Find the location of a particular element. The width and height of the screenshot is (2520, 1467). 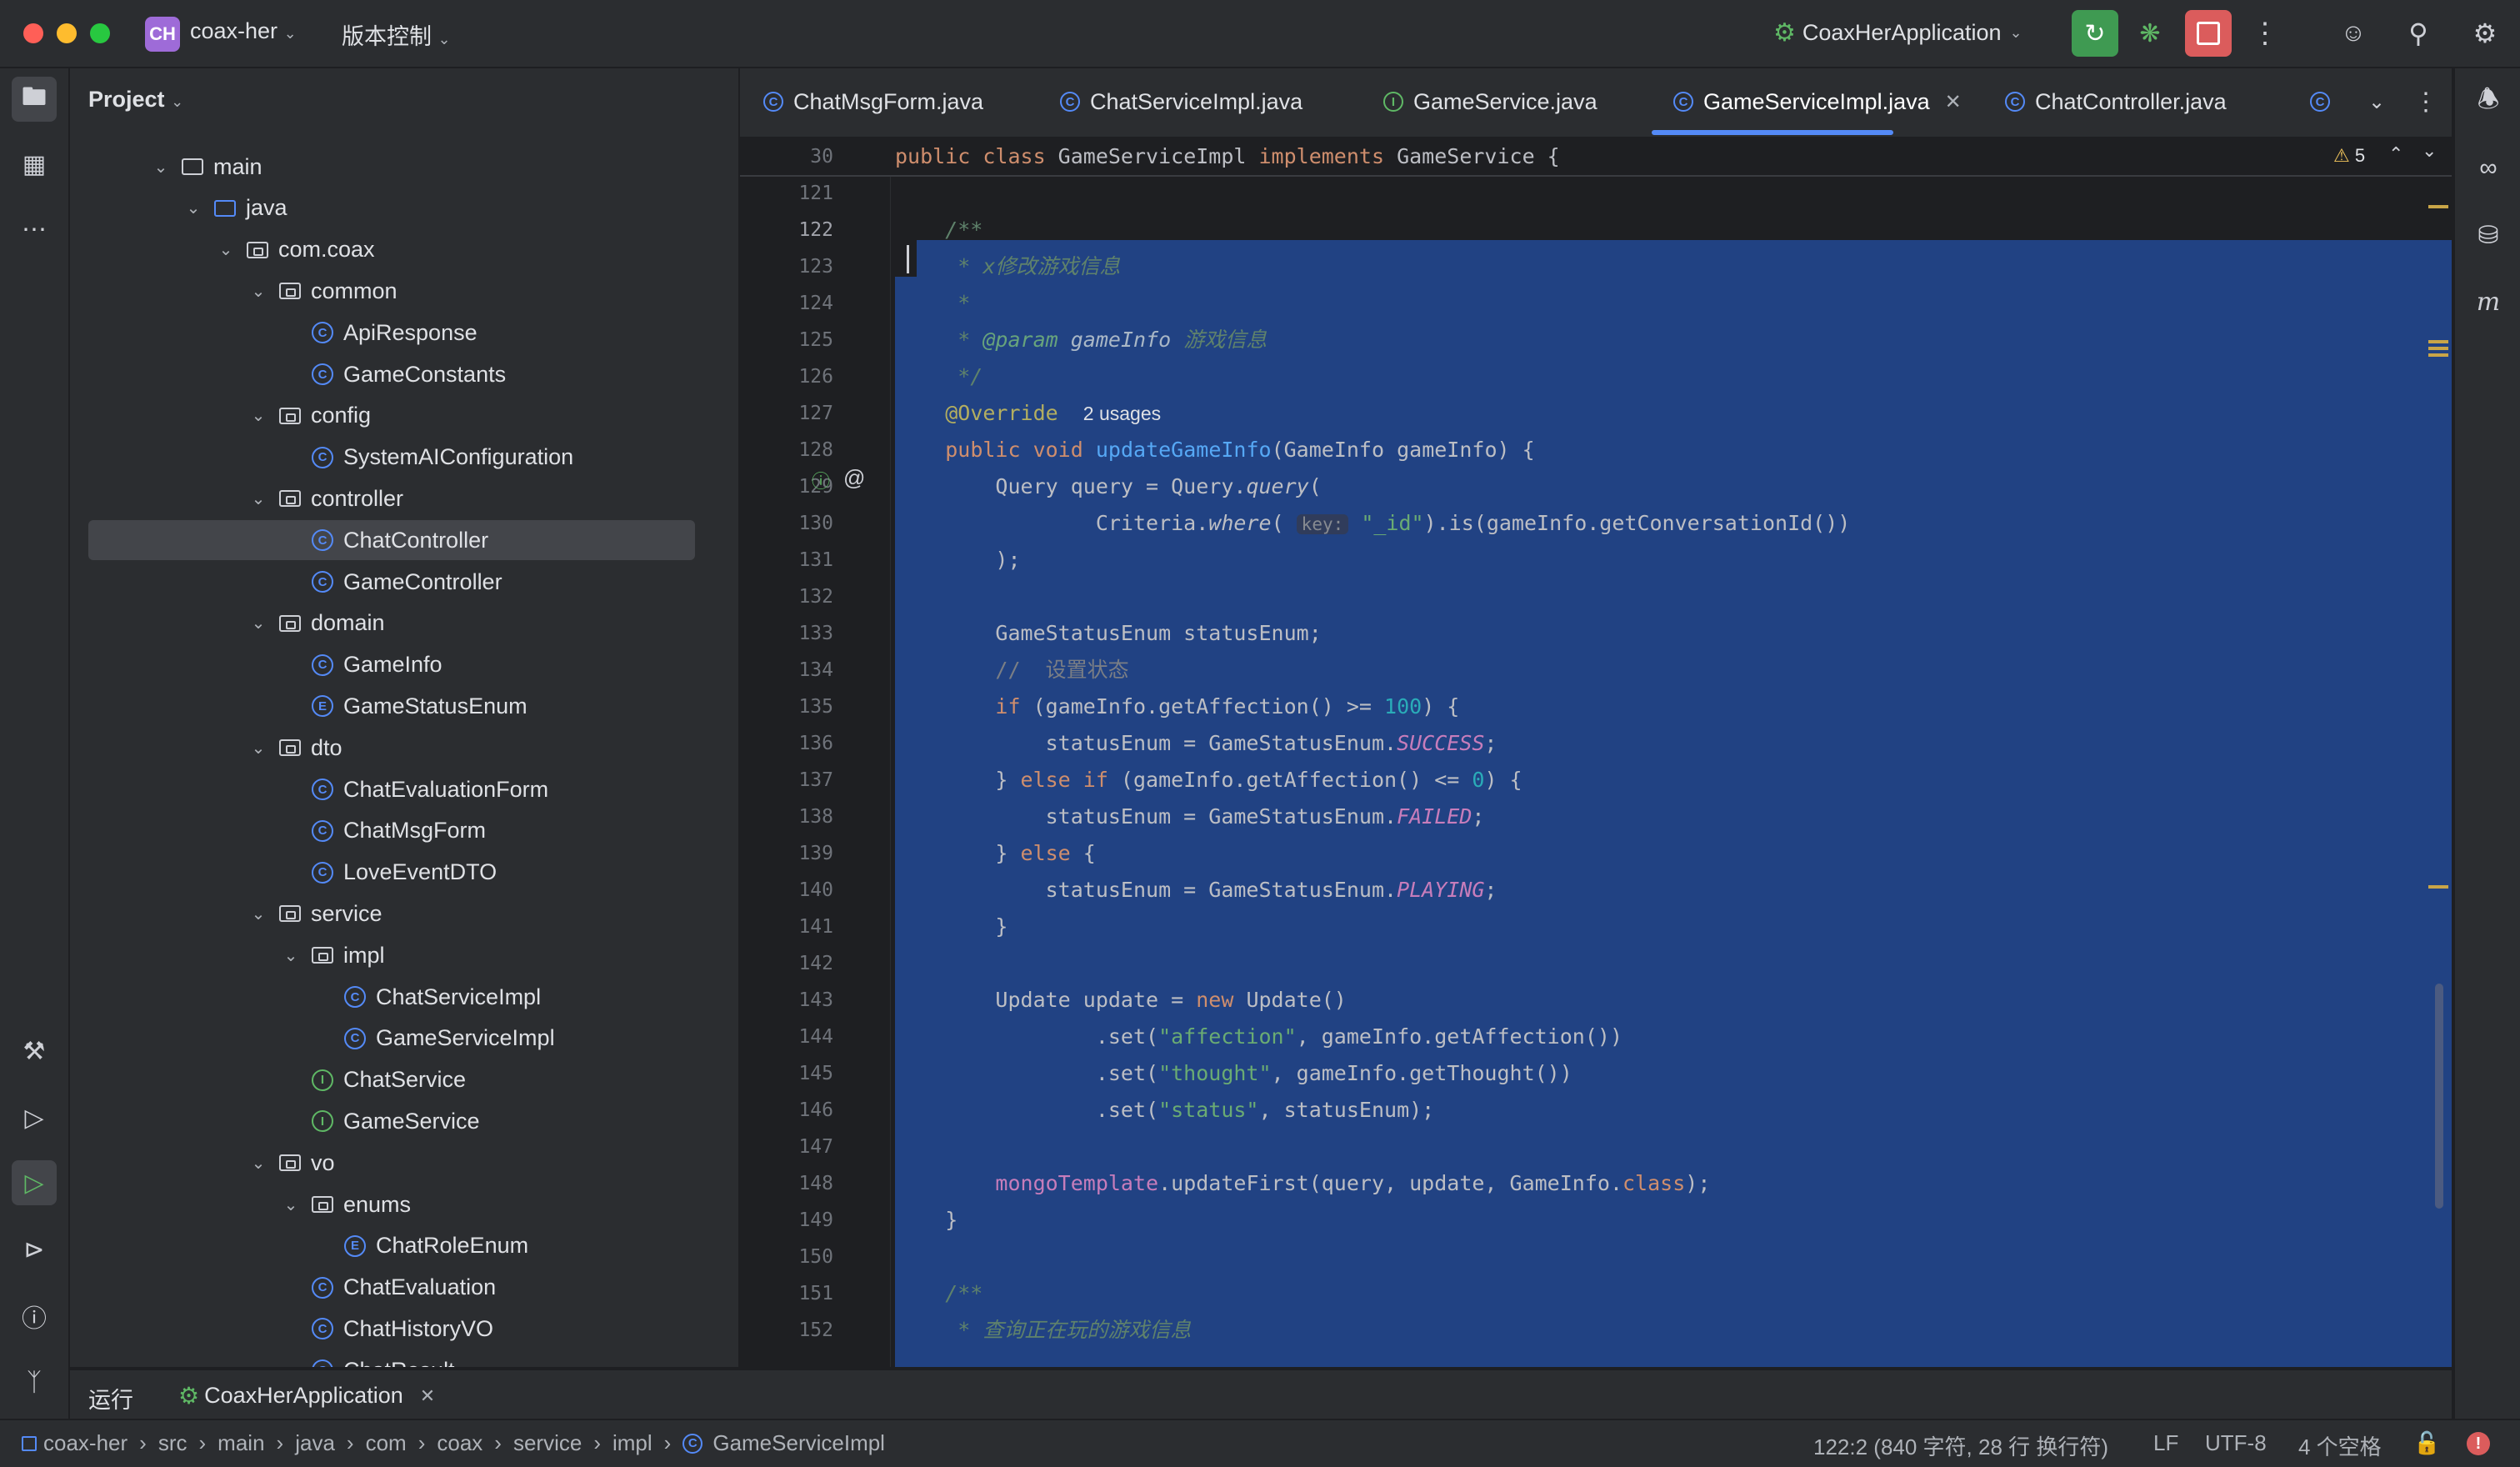

indent-setting: 4 个空格 is located at coordinates (2340, 1445).